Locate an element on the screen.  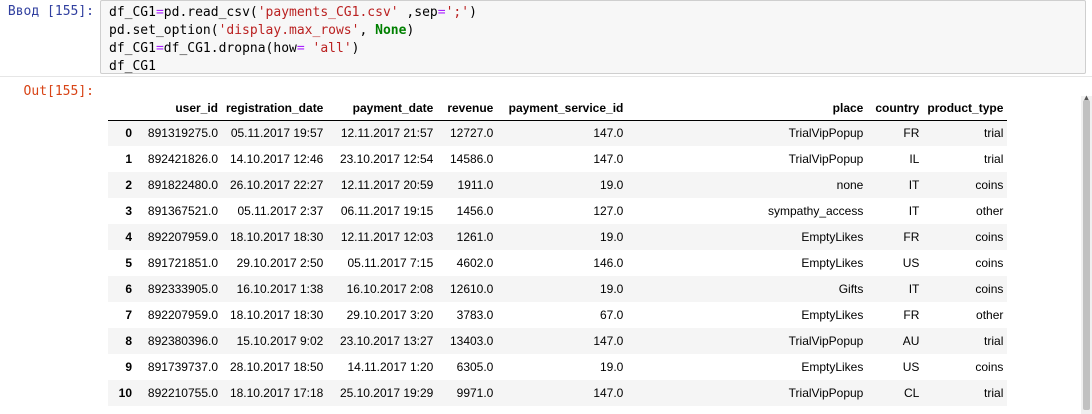
row-index: 9 is located at coordinates (128, 367).